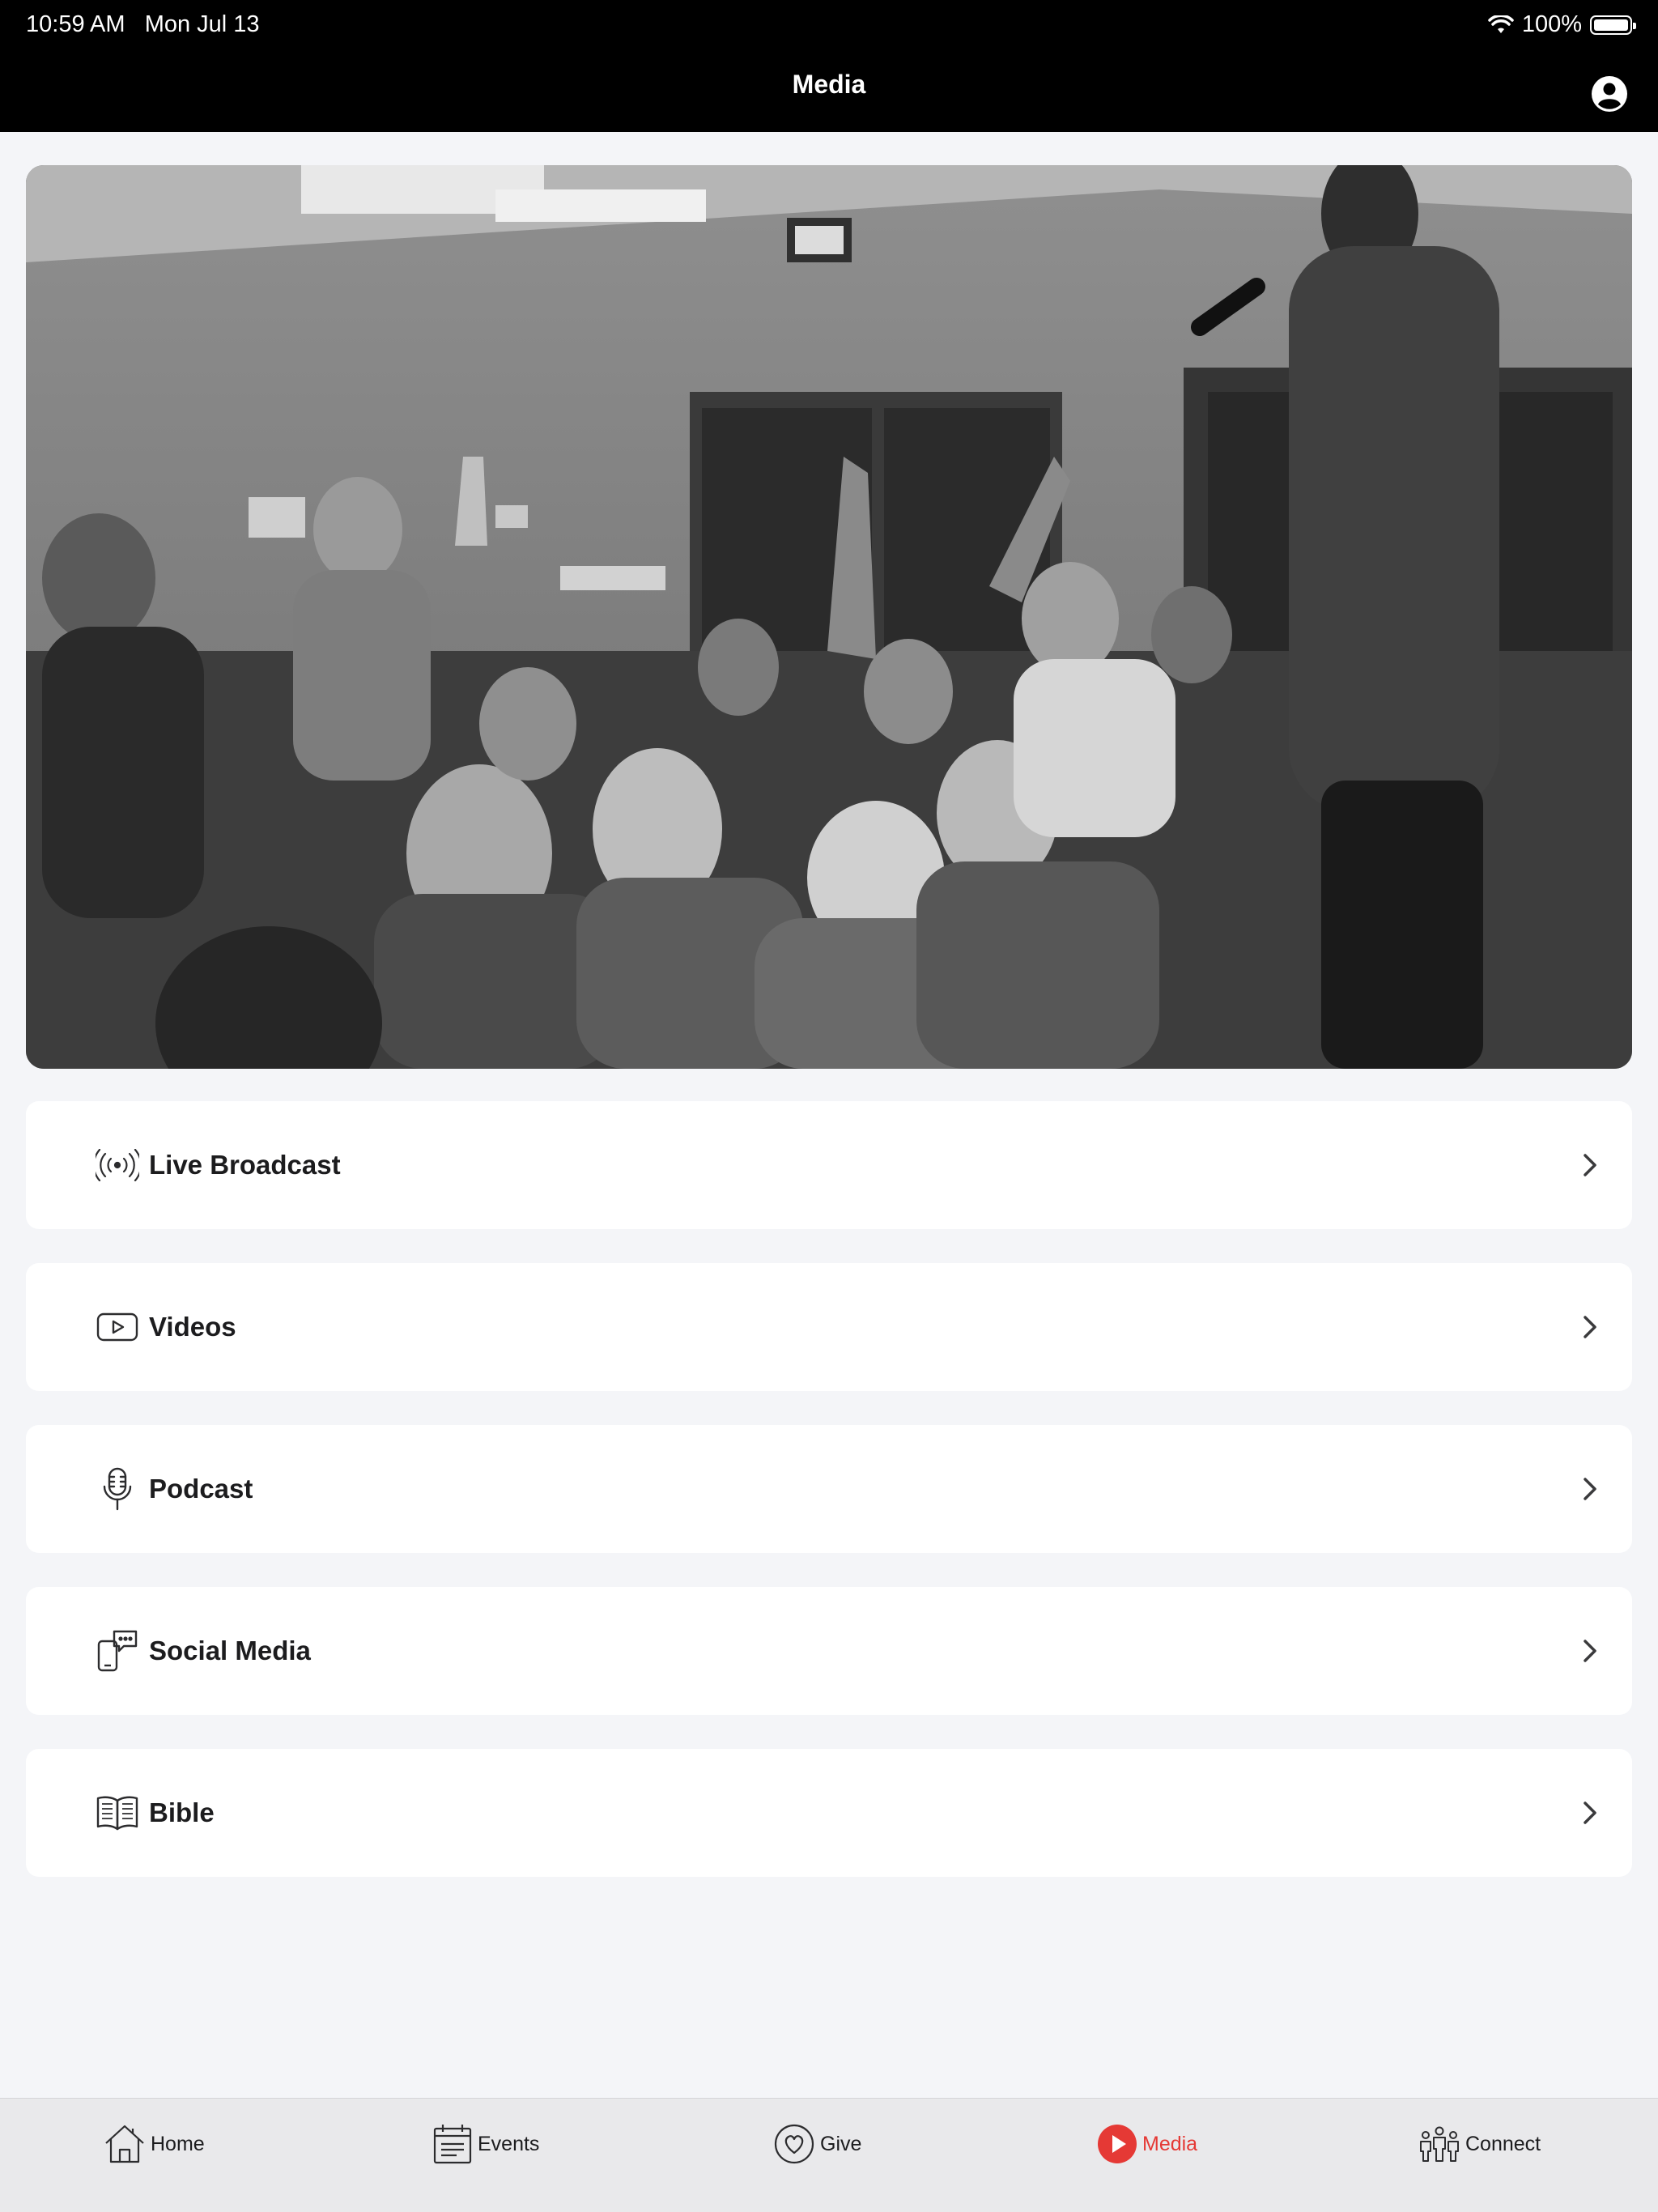 Image resolution: width=1658 pixels, height=2212 pixels. I want to click on menu-item-live-broadcast: Live Broadcast, so click(829, 1165).